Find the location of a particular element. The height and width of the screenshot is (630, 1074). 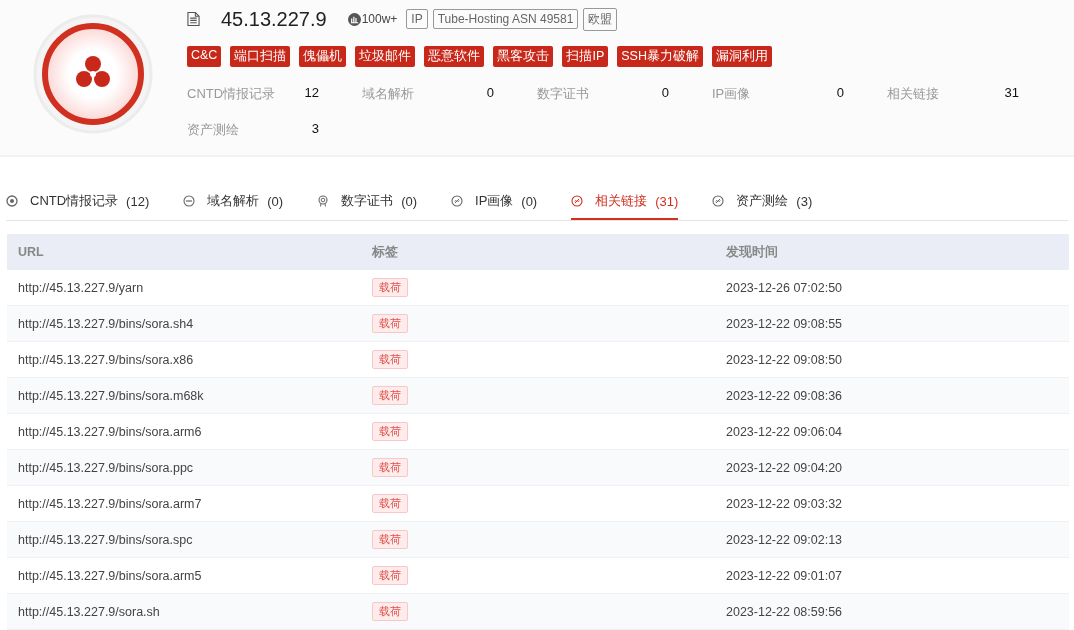

signal-icon is located at coordinates (12, 201).